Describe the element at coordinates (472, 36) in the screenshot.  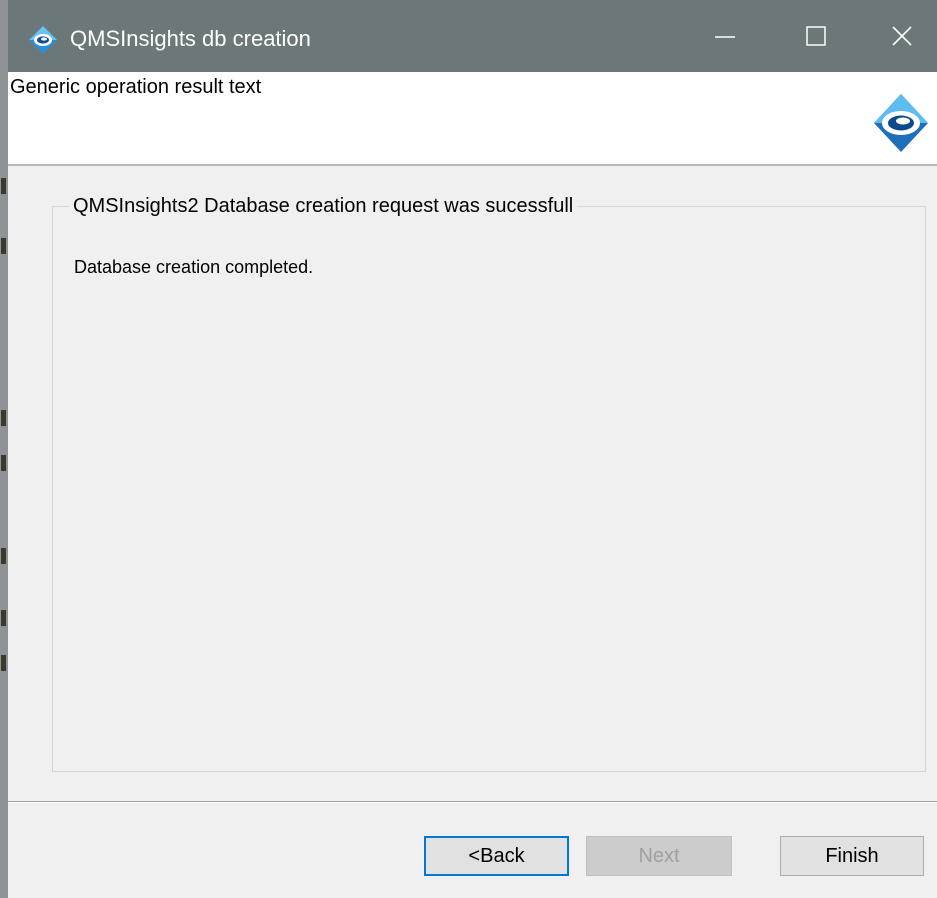
I see `title-bar: QMSInsights db creation` at that location.